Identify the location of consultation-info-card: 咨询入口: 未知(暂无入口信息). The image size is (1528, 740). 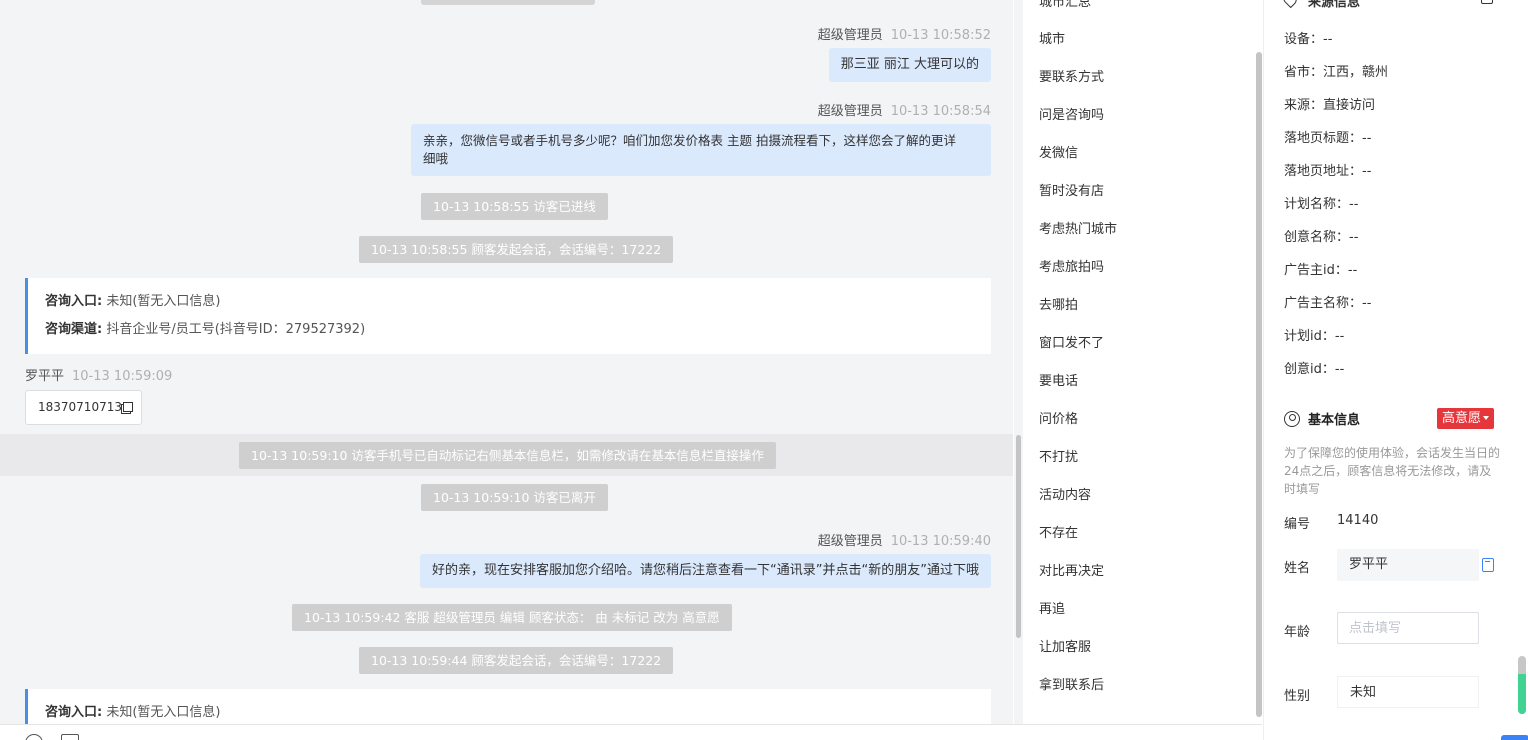
(508, 706).